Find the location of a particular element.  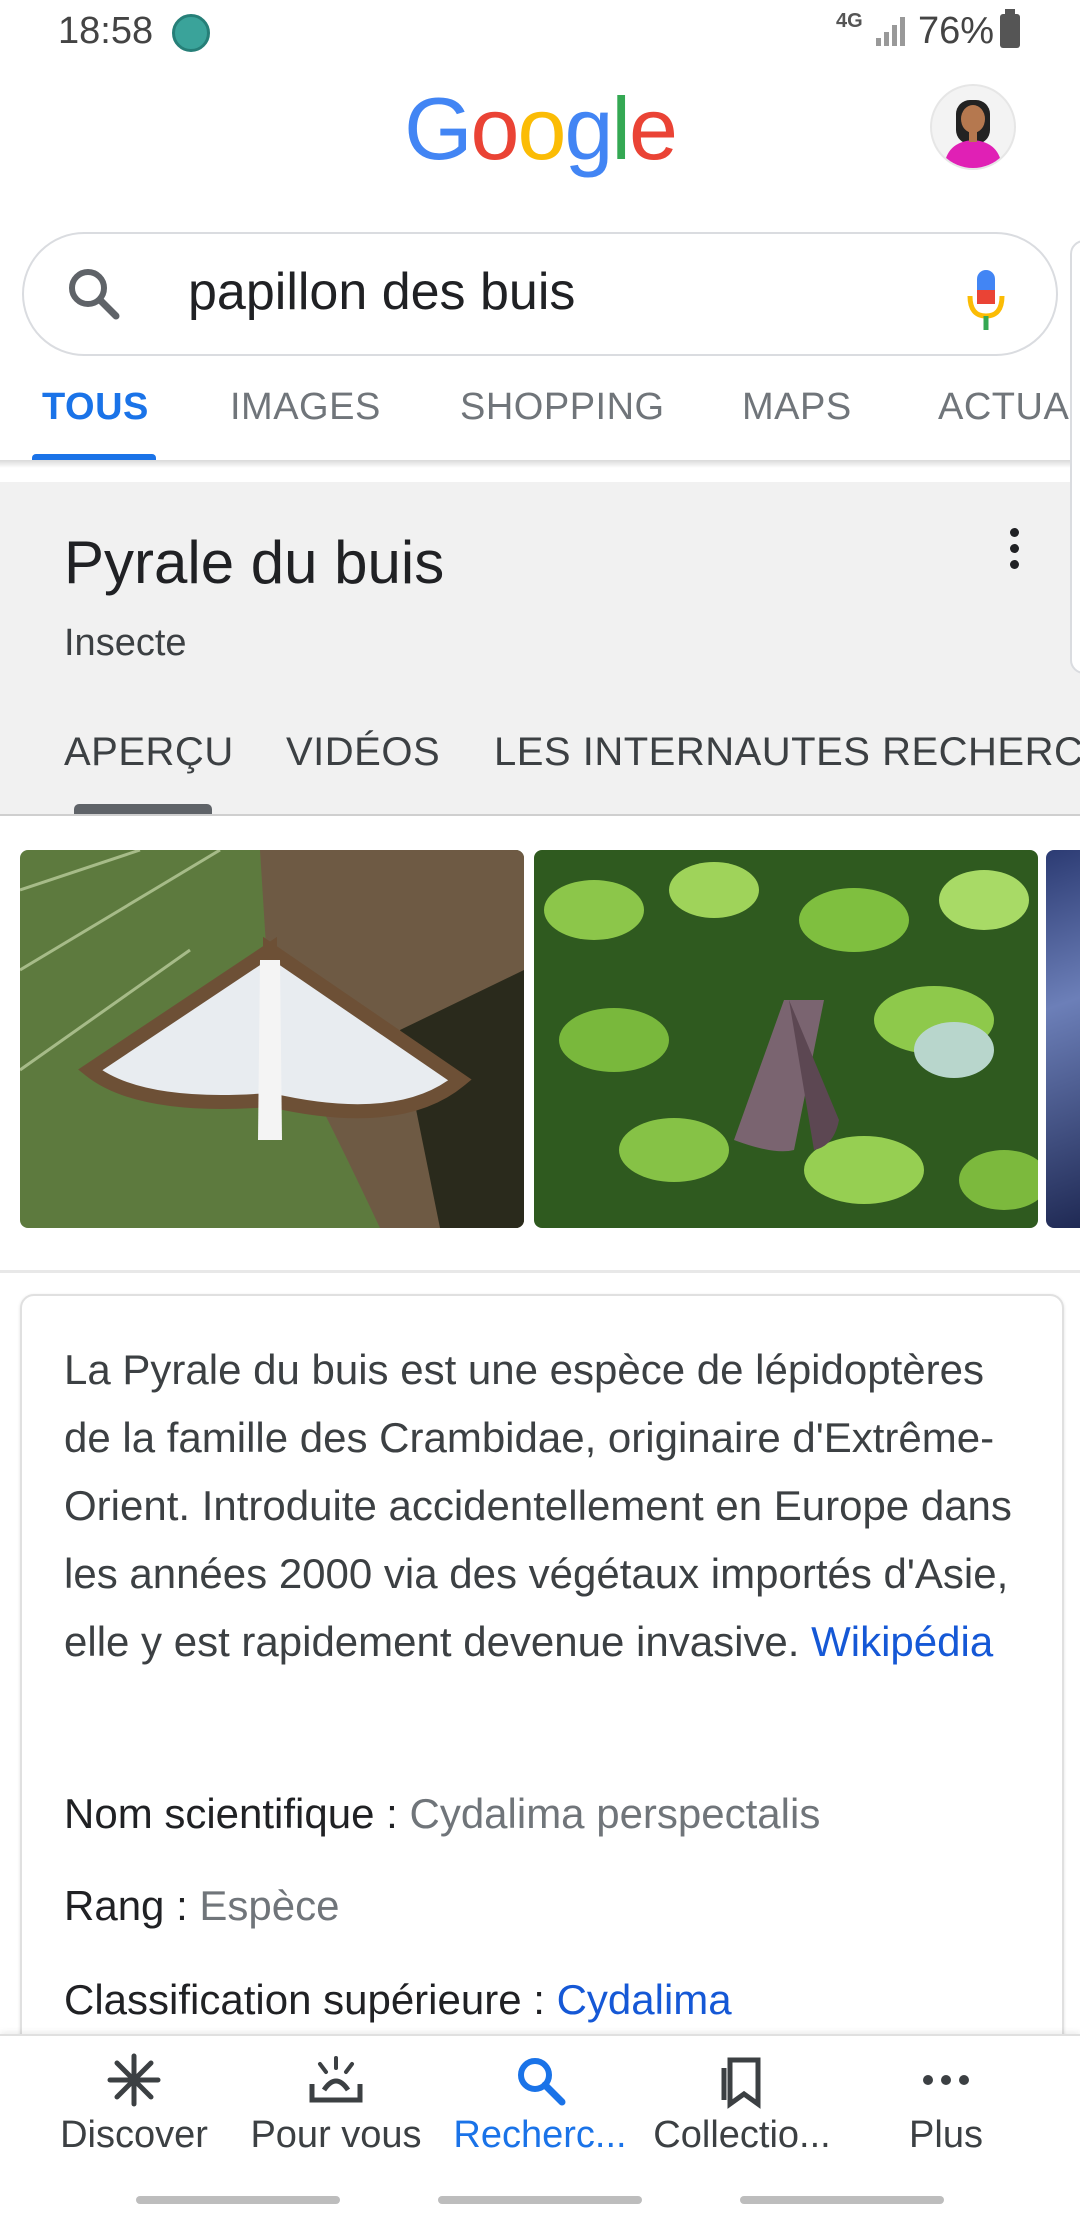

kp-divider is located at coordinates (540, 815).